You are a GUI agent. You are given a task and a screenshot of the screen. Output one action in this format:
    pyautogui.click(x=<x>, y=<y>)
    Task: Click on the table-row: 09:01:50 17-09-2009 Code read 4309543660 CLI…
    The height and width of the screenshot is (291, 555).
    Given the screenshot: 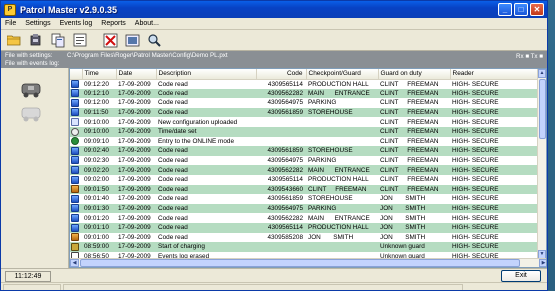 What is the action you would take?
    pyautogui.click(x=305, y=189)
    